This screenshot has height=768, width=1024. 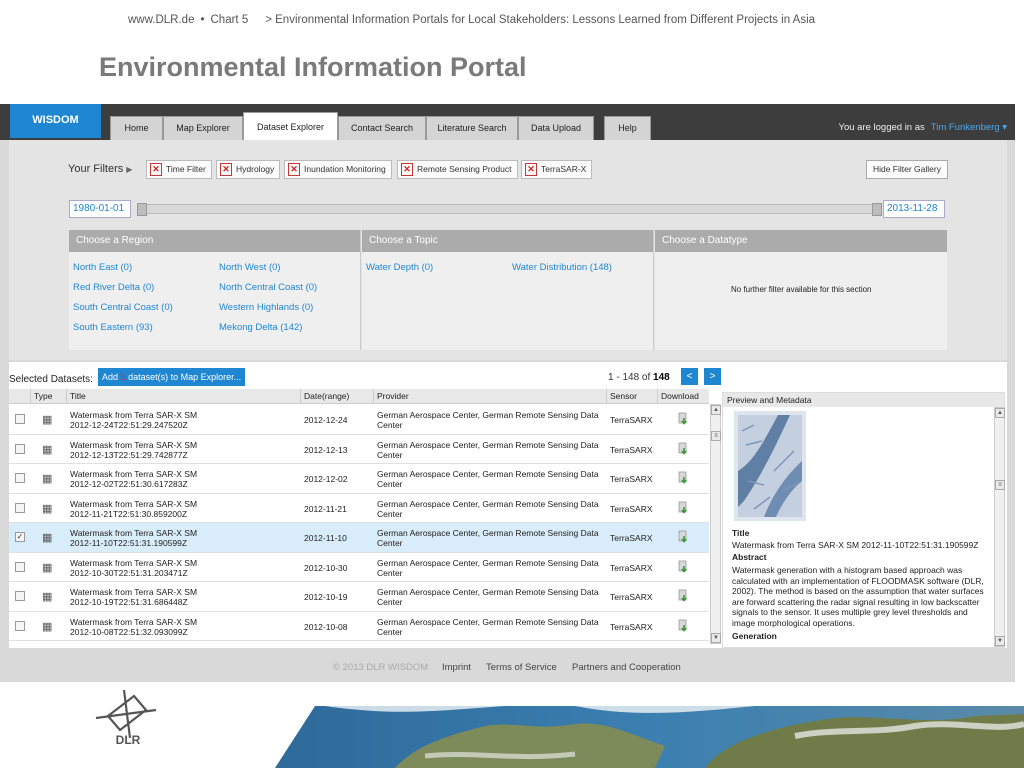 I want to click on region-link: North West (0), so click(x=250, y=267).